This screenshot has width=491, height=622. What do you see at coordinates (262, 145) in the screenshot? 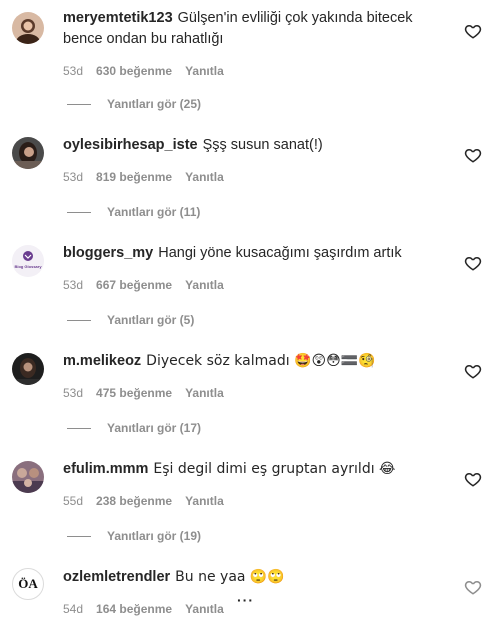
I see `comment-text: Şşş susun sanat(!)` at bounding box center [262, 145].